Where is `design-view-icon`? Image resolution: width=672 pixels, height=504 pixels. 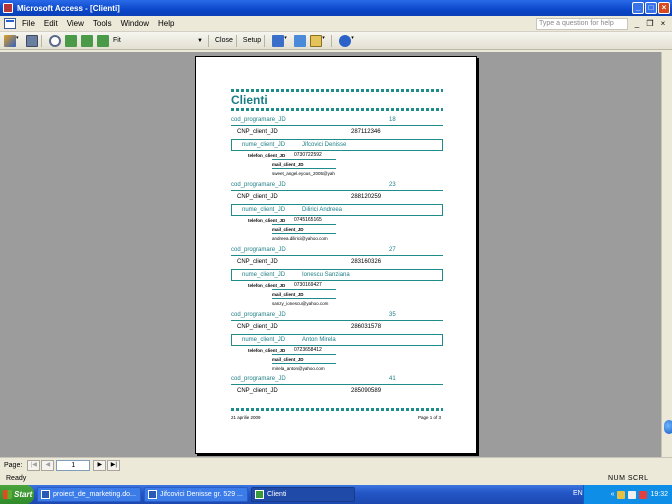
design-view-icon is located at coordinates (10, 40).